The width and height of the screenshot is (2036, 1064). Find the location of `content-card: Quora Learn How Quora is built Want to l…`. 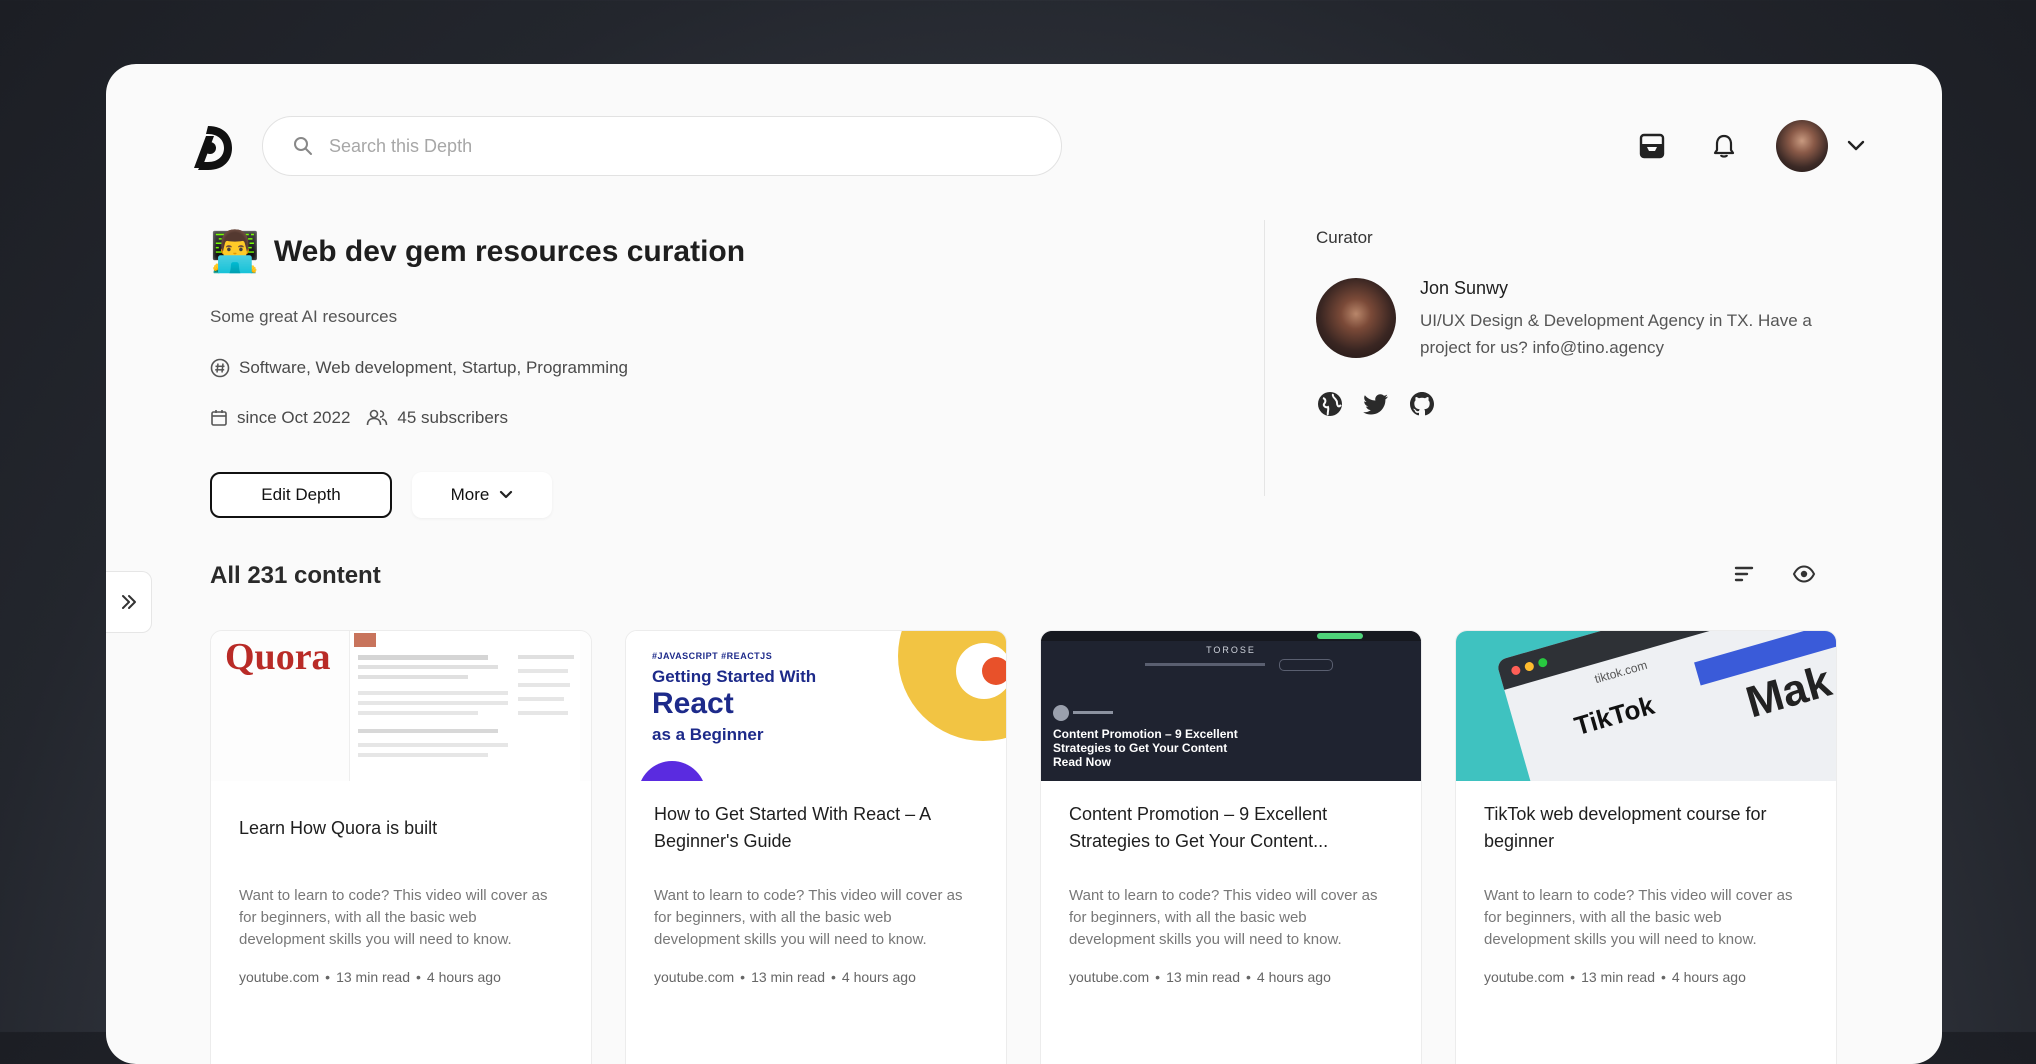

content-card: Quora Learn How Quora is built Want to l… is located at coordinates (401, 847).